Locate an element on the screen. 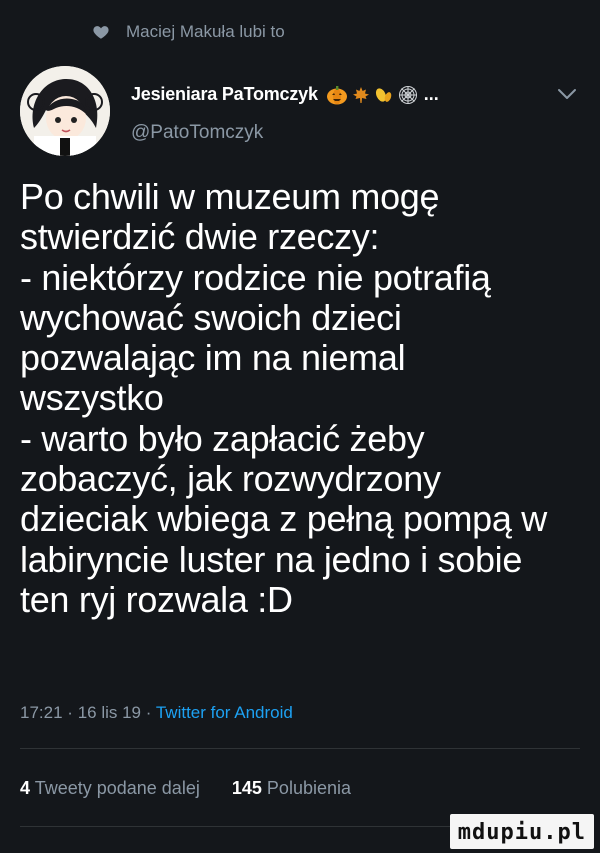 This screenshot has height=853, width=600. name-emojis is located at coordinates (374, 95).